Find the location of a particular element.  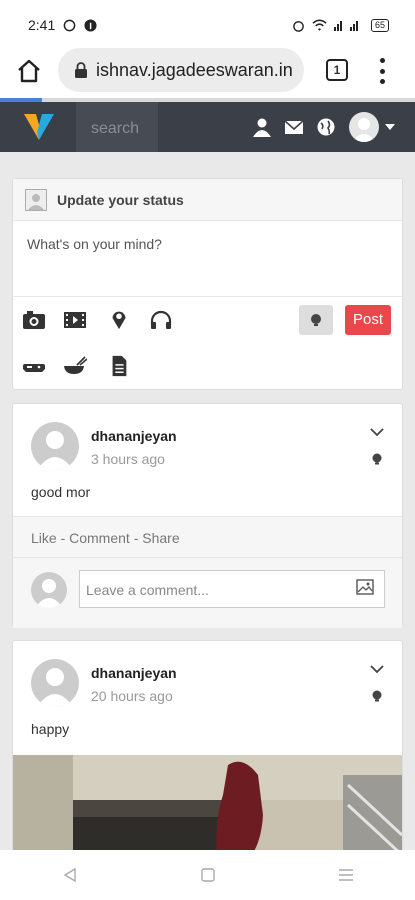

url-text: ishnav.jagadeeswaran.in is located at coordinates (194, 69).